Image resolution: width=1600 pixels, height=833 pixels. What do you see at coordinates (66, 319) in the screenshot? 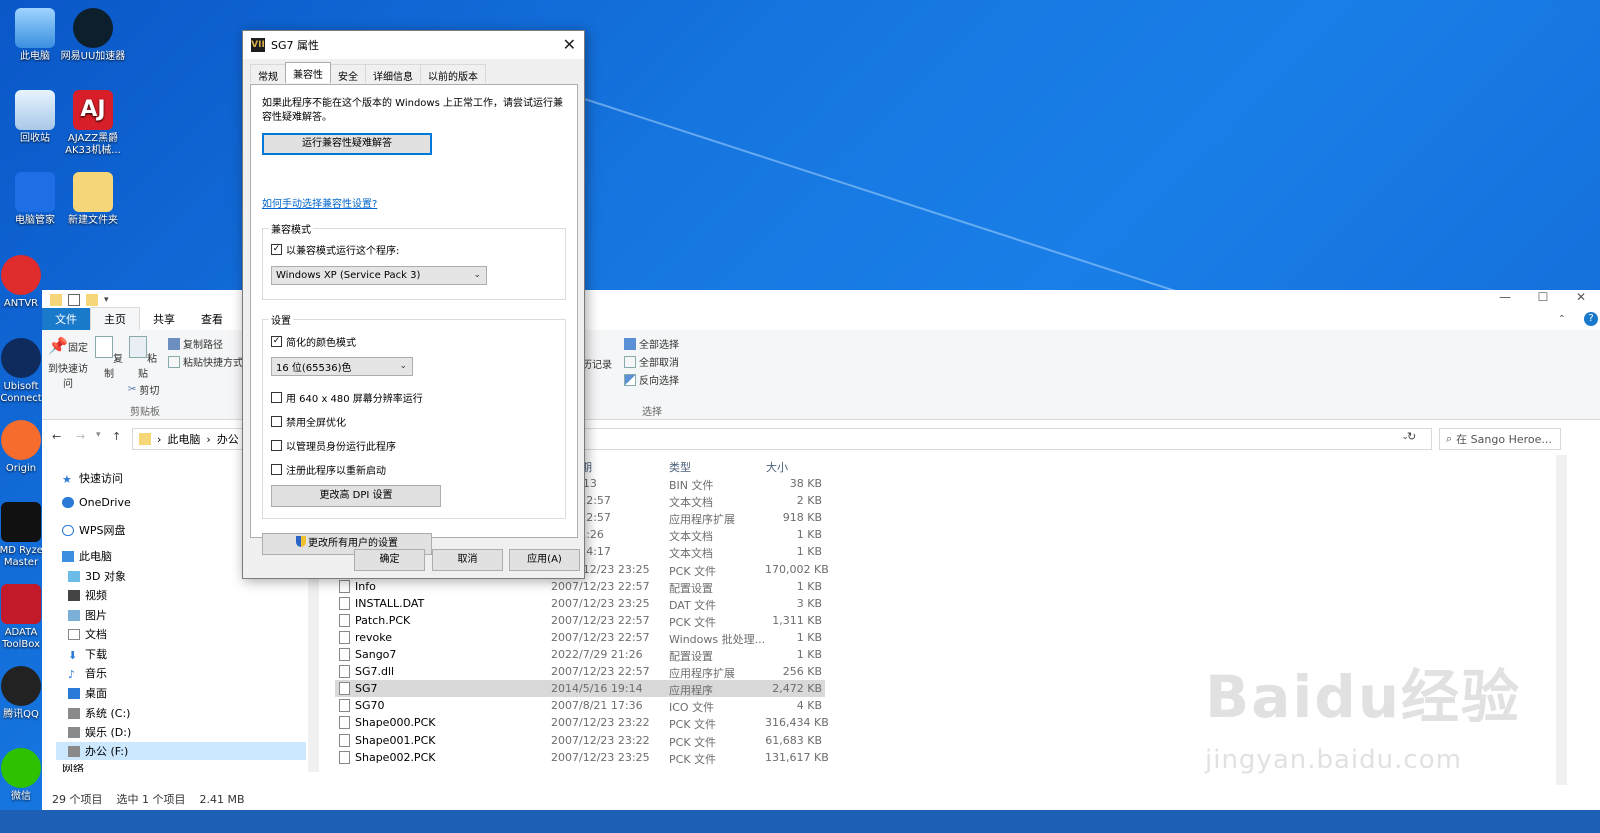
I see `tab-file: 文件` at bounding box center [66, 319].